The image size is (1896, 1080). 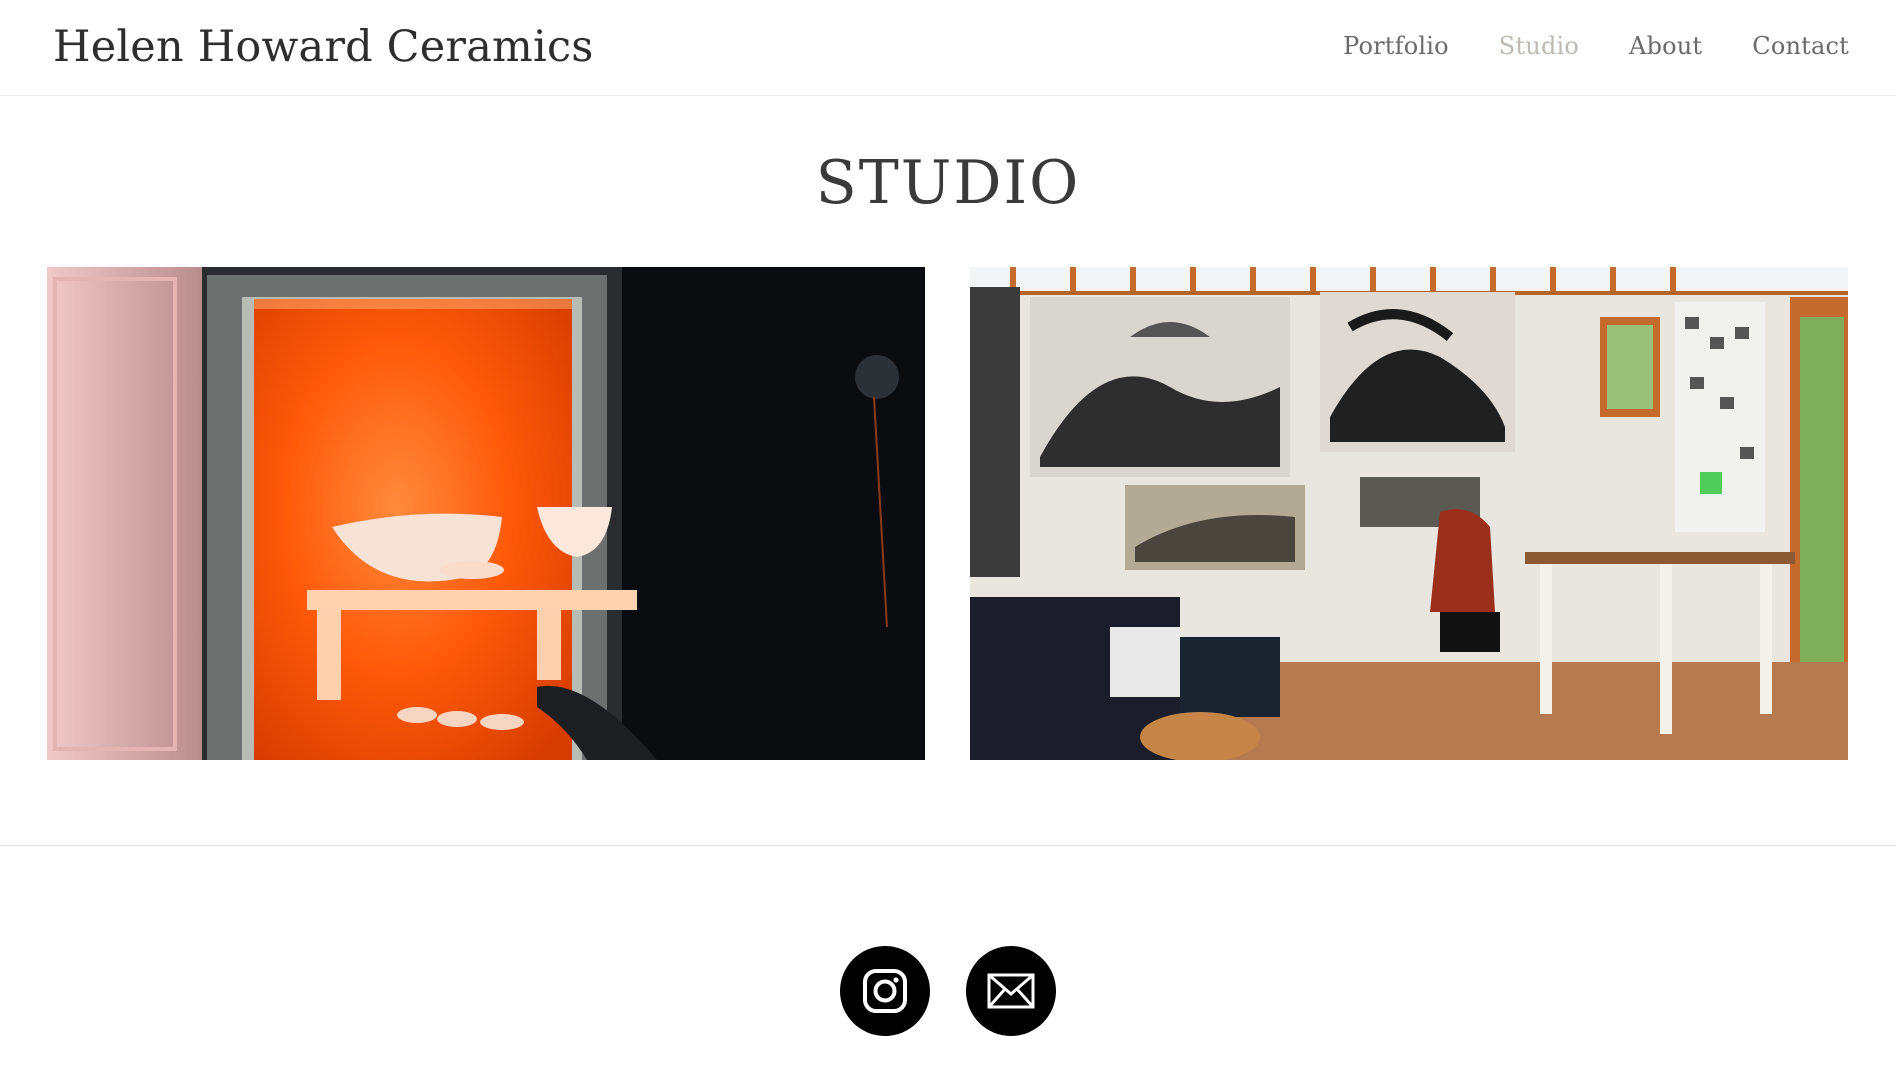 I want to click on social-links, so click(x=948, y=991).